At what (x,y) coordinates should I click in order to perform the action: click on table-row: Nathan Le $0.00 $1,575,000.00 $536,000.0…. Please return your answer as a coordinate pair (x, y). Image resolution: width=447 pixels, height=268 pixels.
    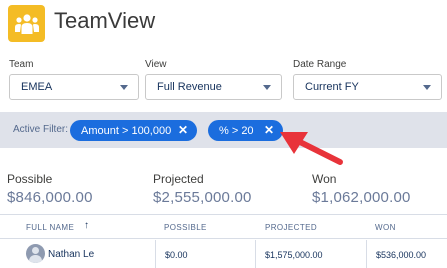
    Looking at the image, I should click on (223, 254).